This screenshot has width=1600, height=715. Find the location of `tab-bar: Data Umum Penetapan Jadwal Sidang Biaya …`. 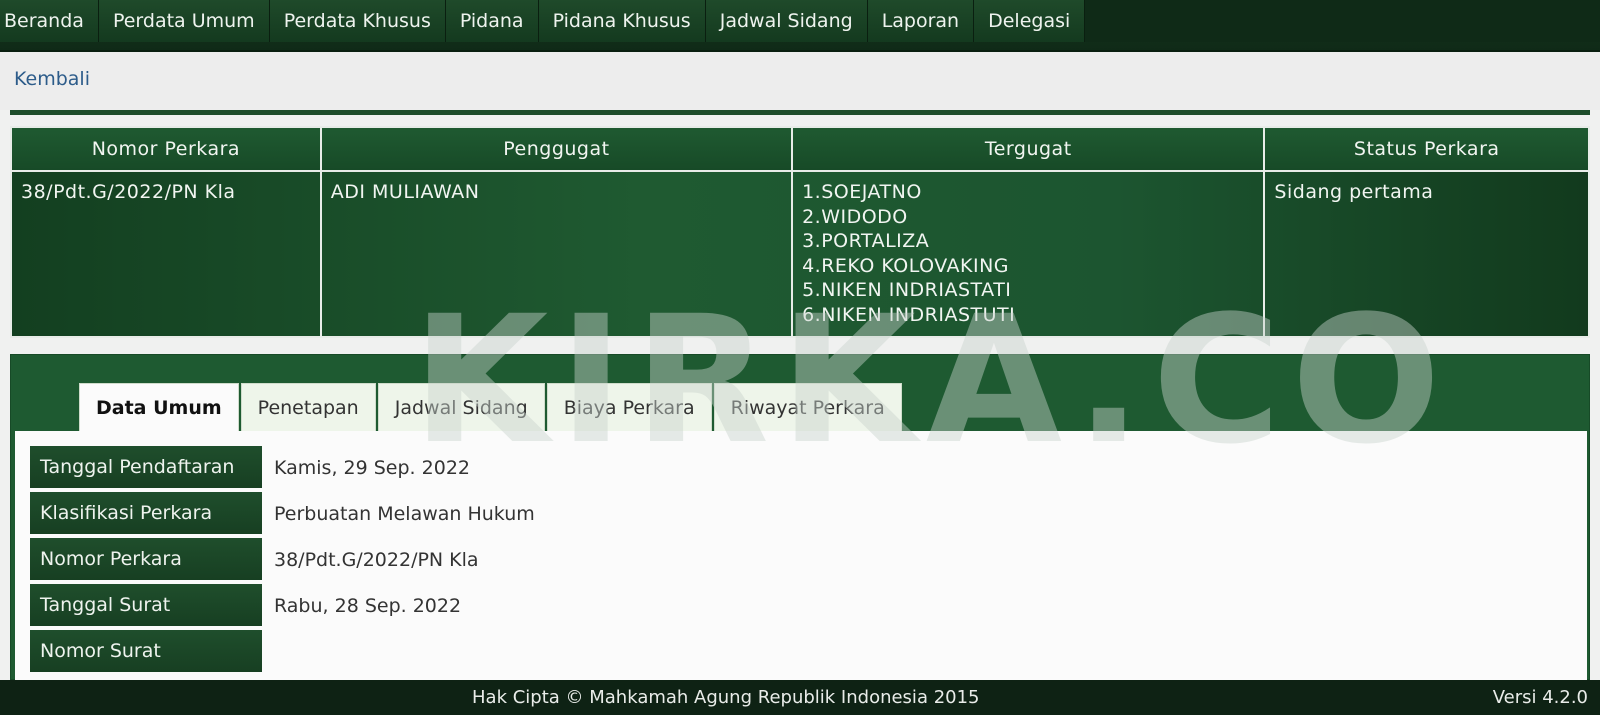

tab-bar: Data Umum Penetapan Jadwal Sidang Biaya … is located at coordinates (491, 407).